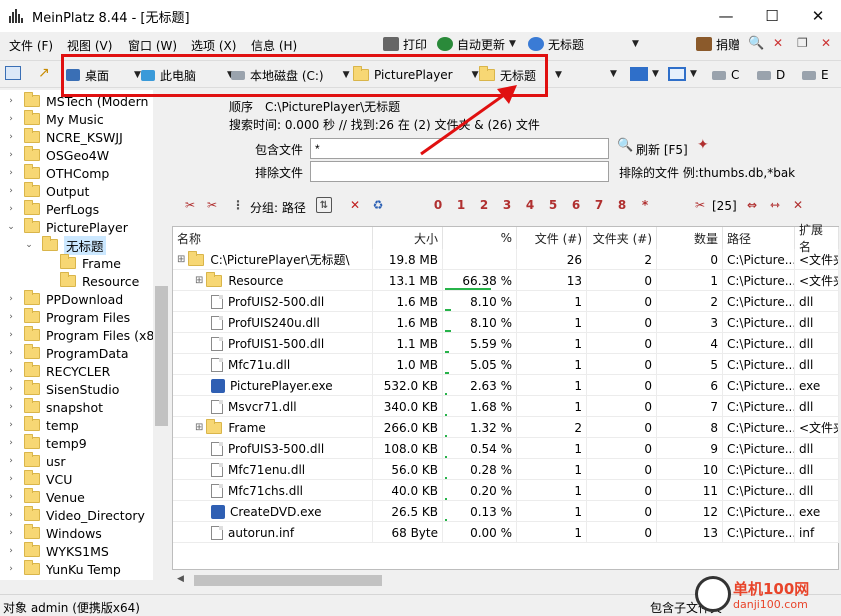 The image size is (841, 616). Describe the element at coordinates (756, 43) in the screenshot. I see `search-icon: 🔍` at that location.